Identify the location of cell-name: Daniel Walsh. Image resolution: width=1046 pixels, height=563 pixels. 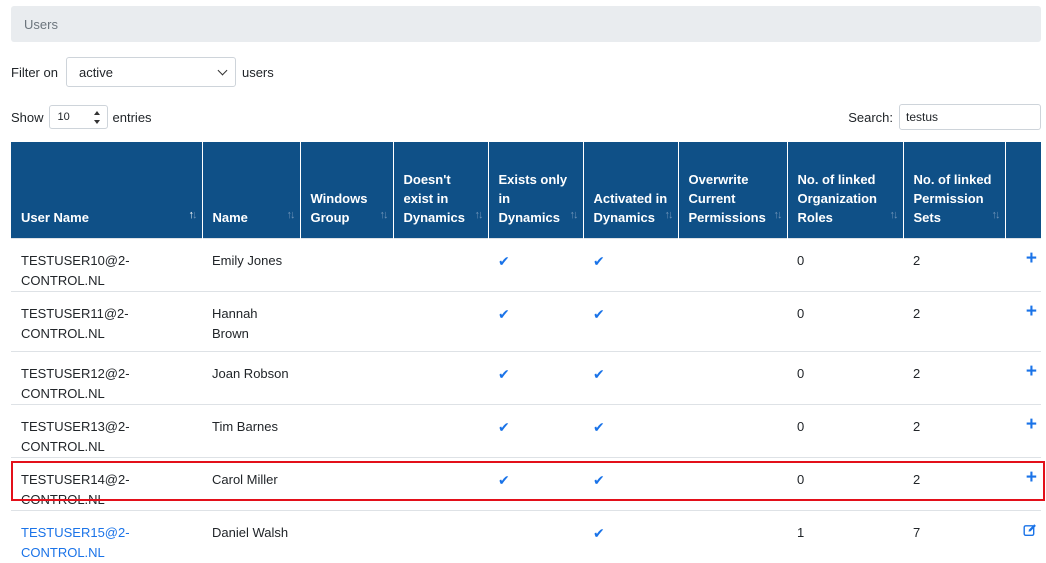
(251, 536).